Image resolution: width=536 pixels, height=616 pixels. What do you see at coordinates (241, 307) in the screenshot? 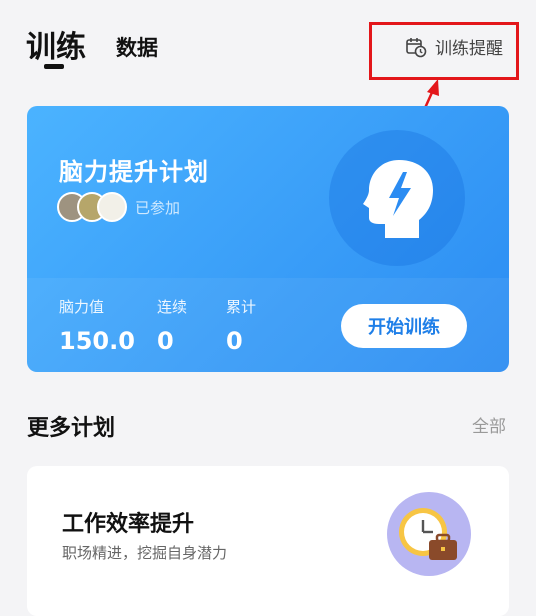
I see `stat-label: 累计` at bounding box center [241, 307].